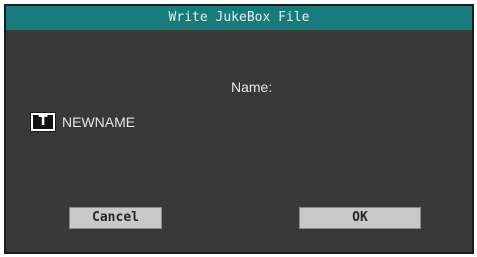 The image size is (477, 257). I want to click on ok-button: OK, so click(360, 218).